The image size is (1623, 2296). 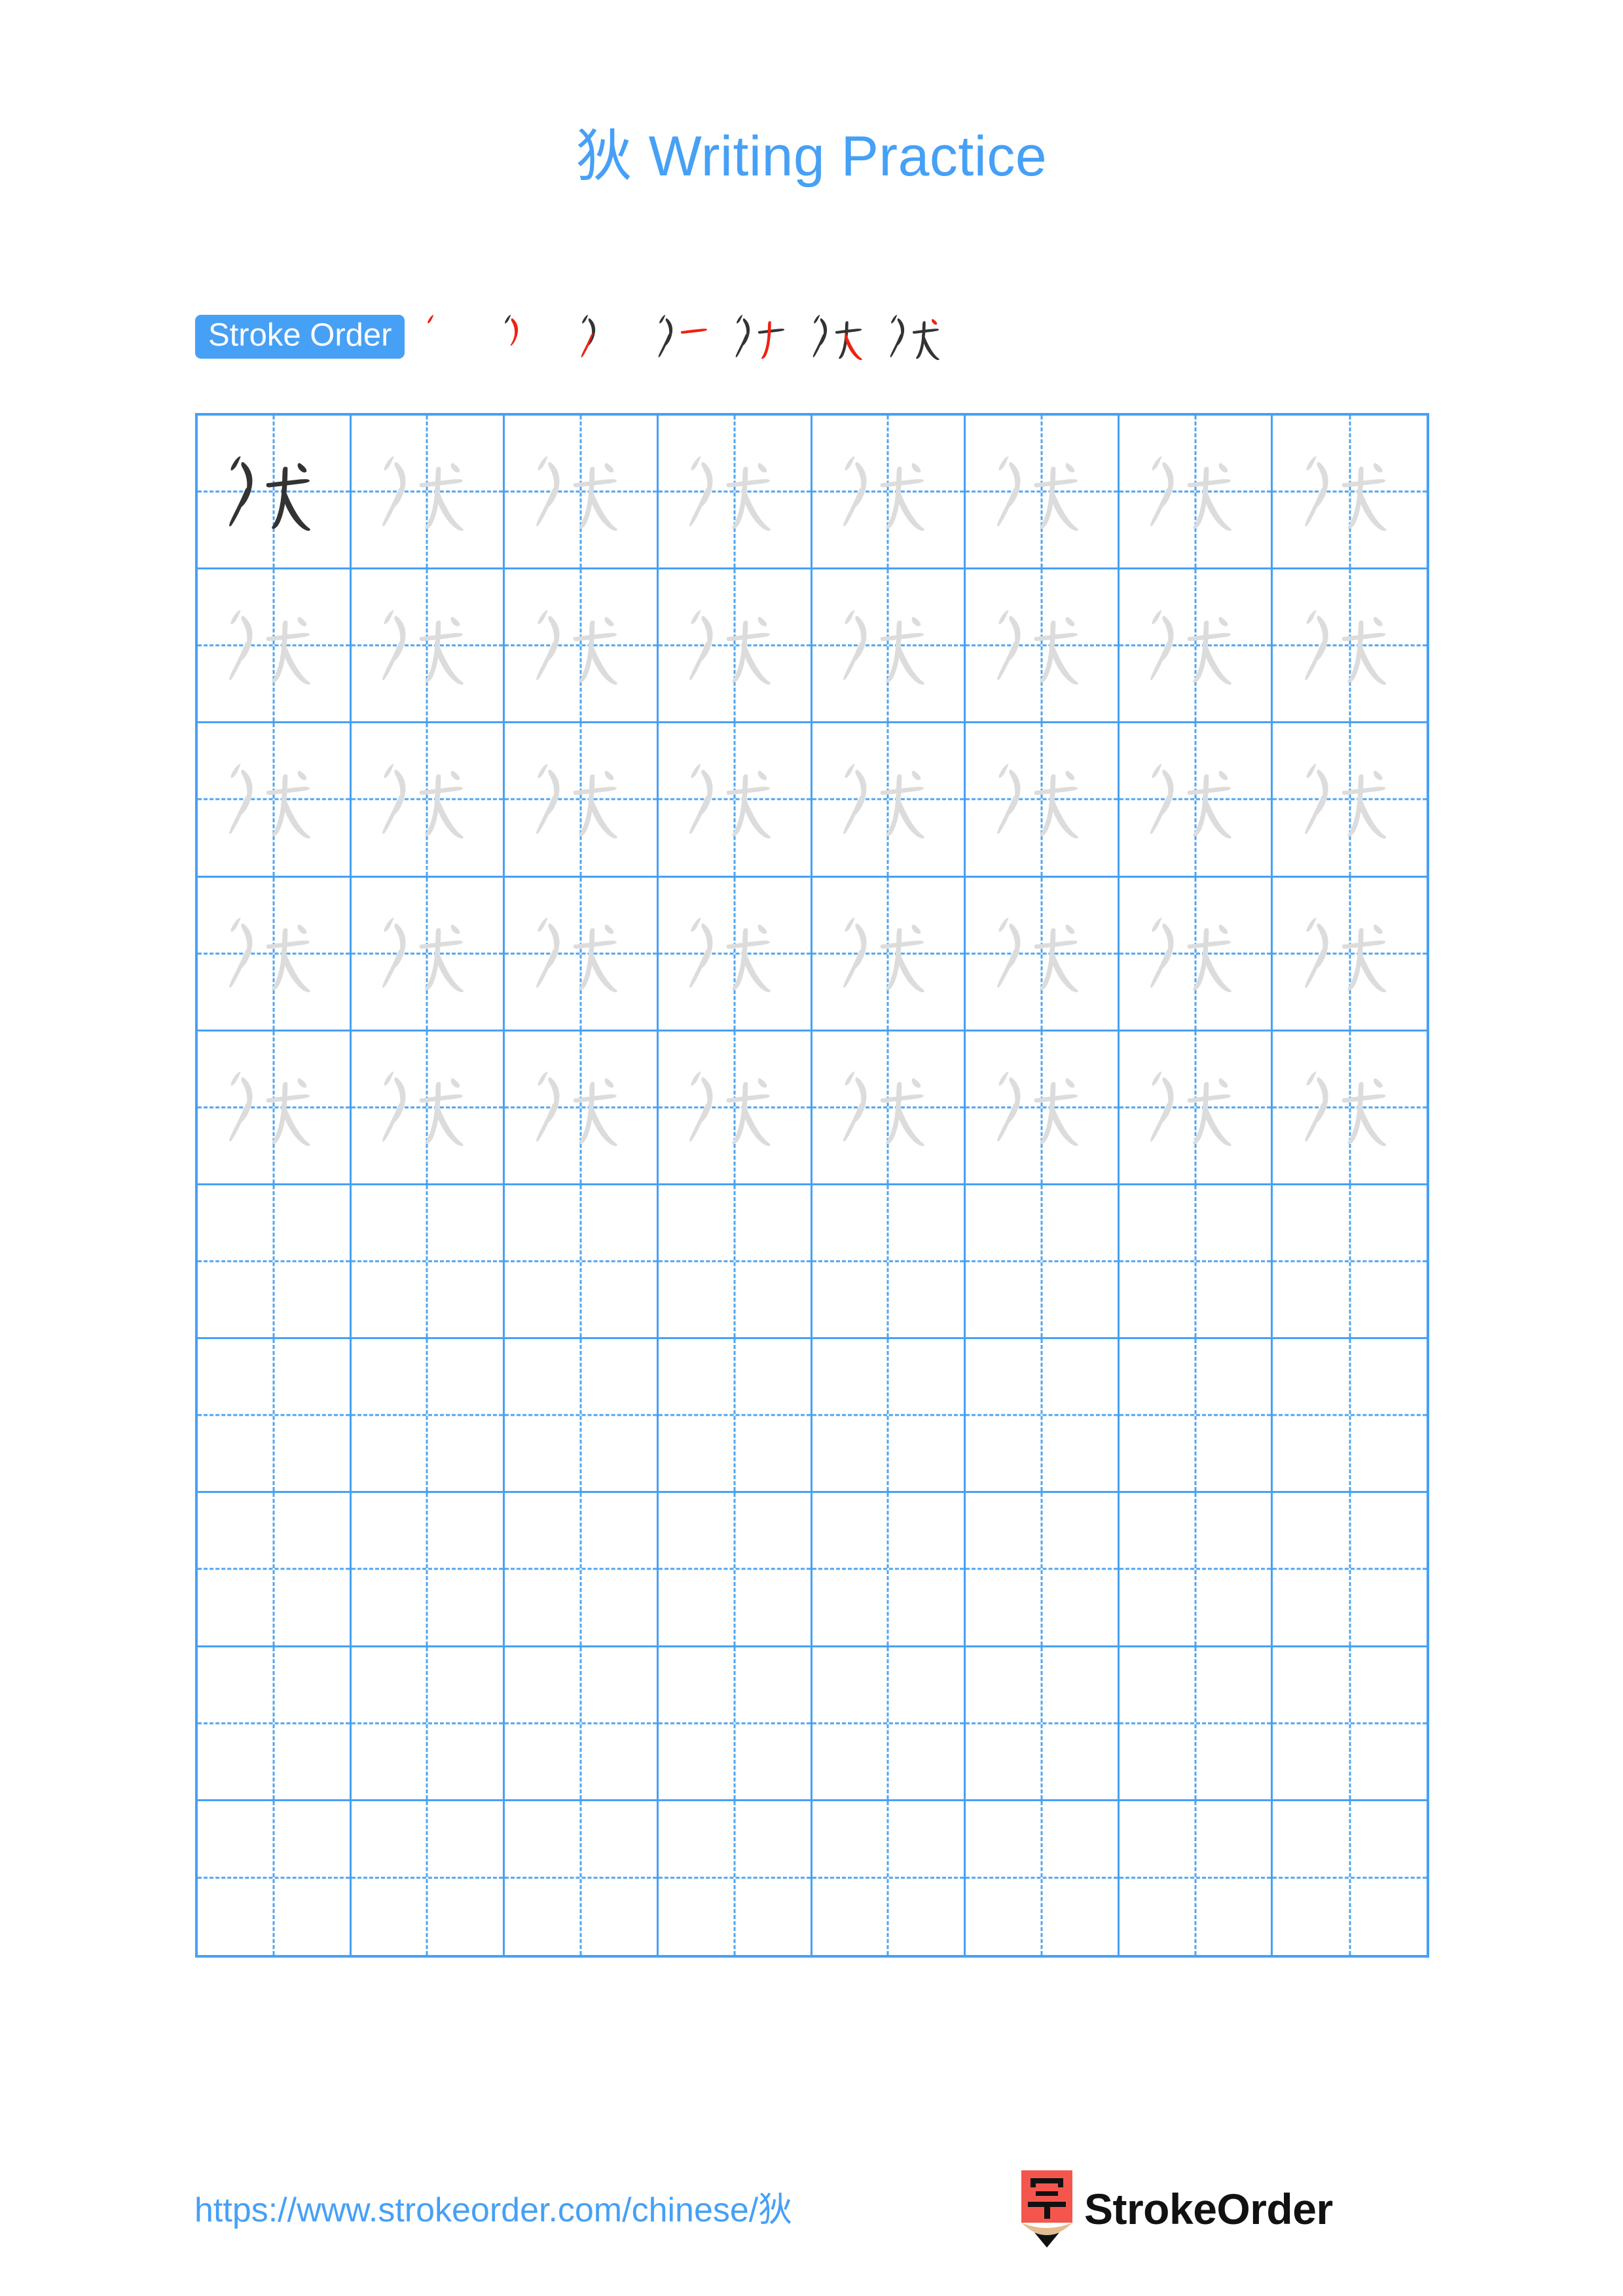 What do you see at coordinates (1196, 1878) in the screenshot?
I see `practice-cell-r10-c7` at bounding box center [1196, 1878].